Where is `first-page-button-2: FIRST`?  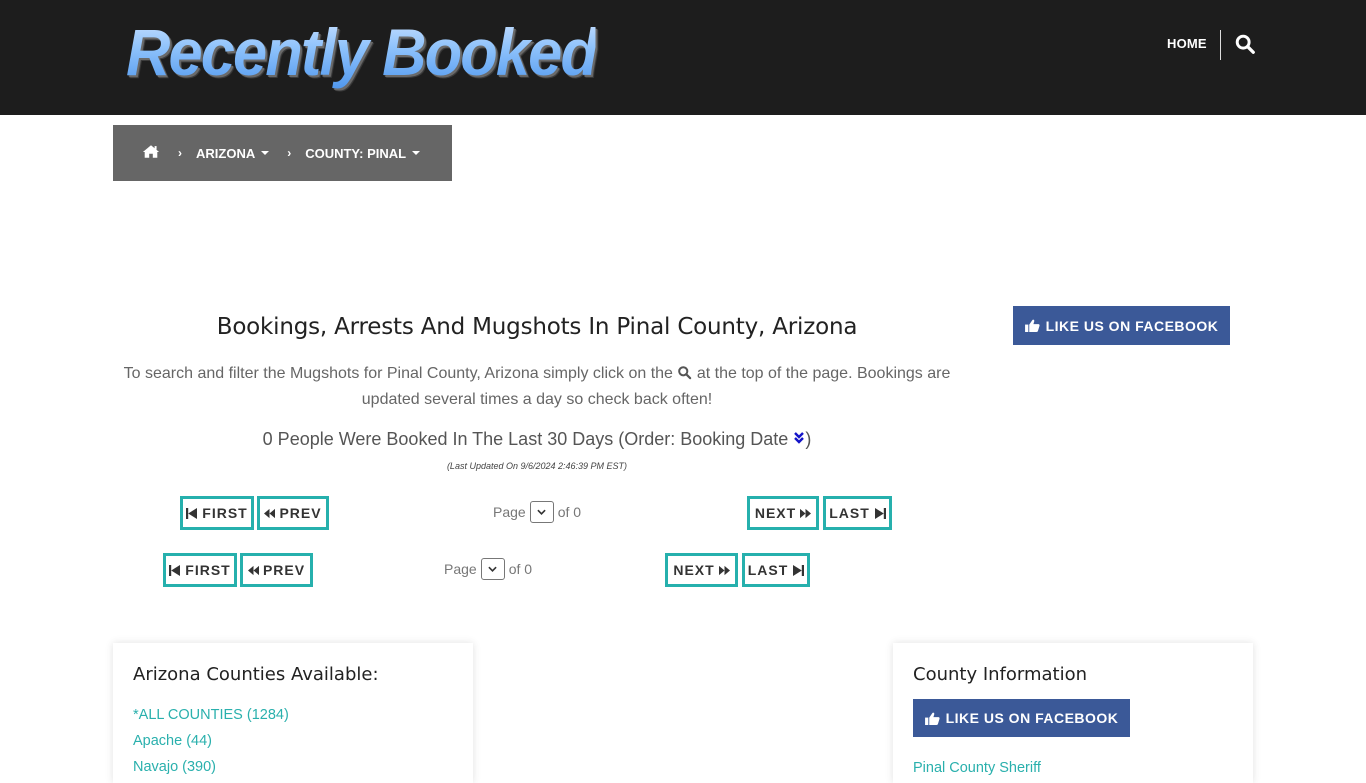 first-page-button-2: FIRST is located at coordinates (200, 570).